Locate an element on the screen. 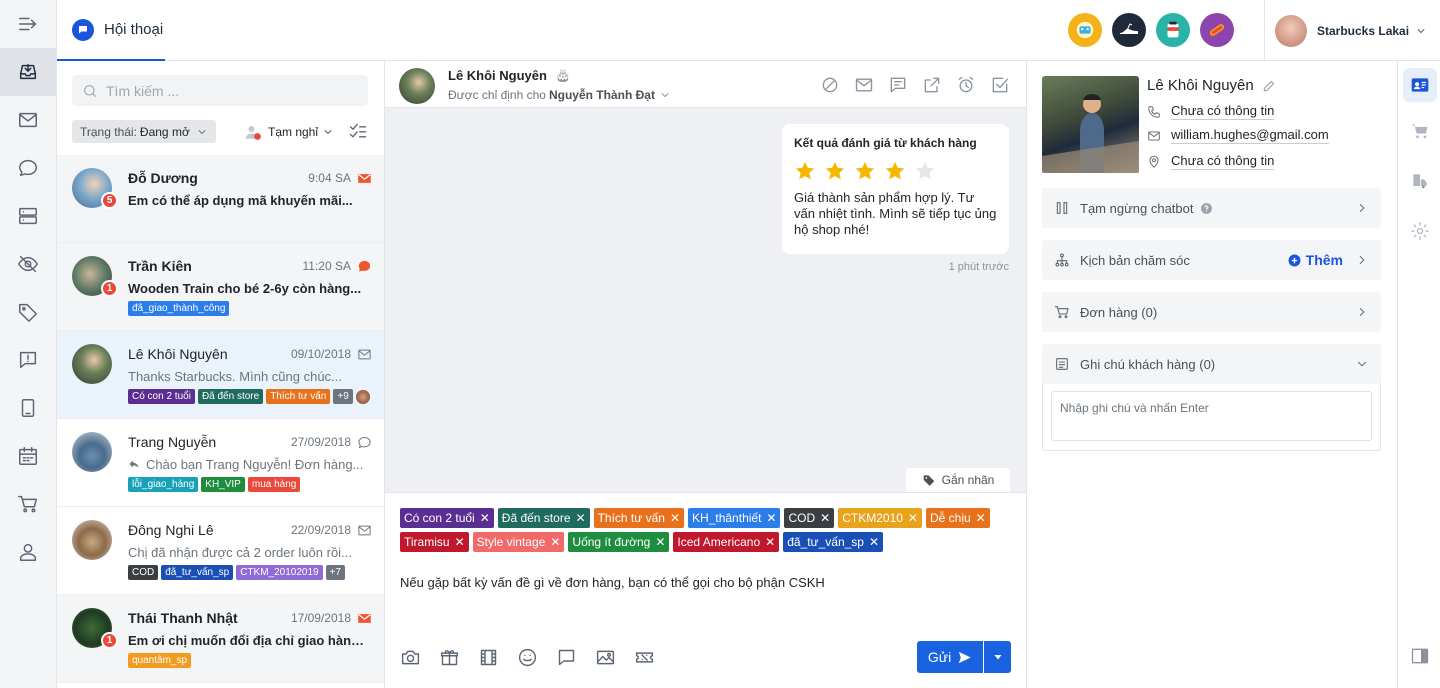 Image resolution: width=1440 pixels, height=688 pixels. image-icon is located at coordinates (605, 657).